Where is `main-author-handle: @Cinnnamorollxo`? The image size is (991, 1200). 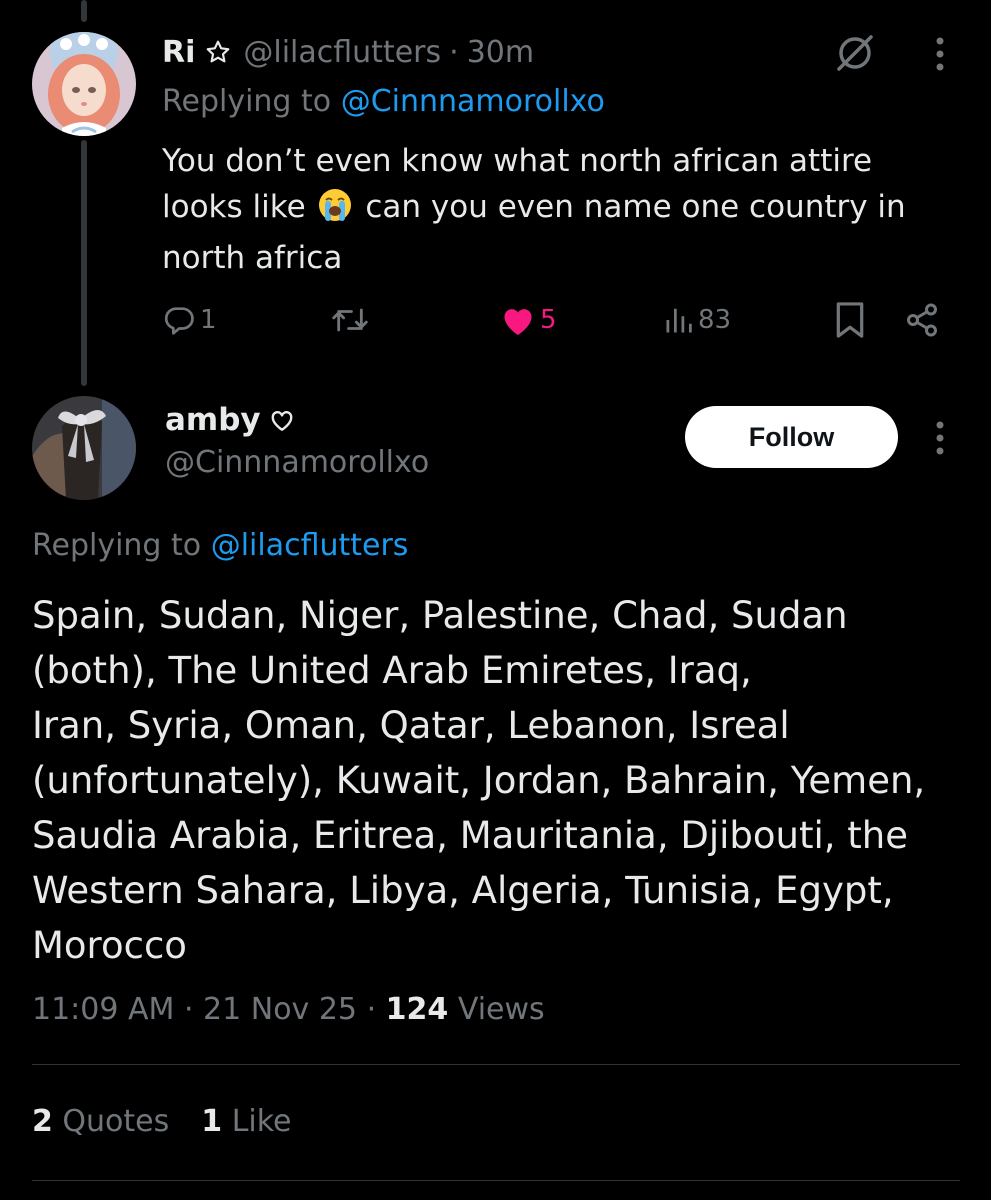 main-author-handle: @Cinnnamorollxo is located at coordinates (297, 462).